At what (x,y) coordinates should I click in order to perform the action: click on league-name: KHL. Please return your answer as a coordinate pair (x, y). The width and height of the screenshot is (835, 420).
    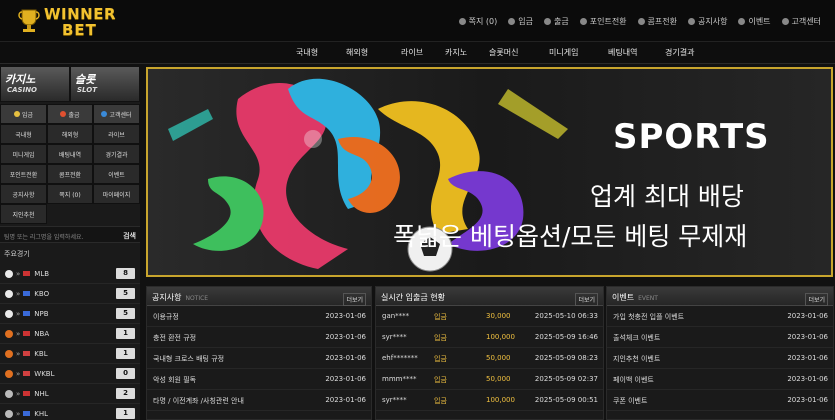
    Looking at the image, I should click on (41, 413).